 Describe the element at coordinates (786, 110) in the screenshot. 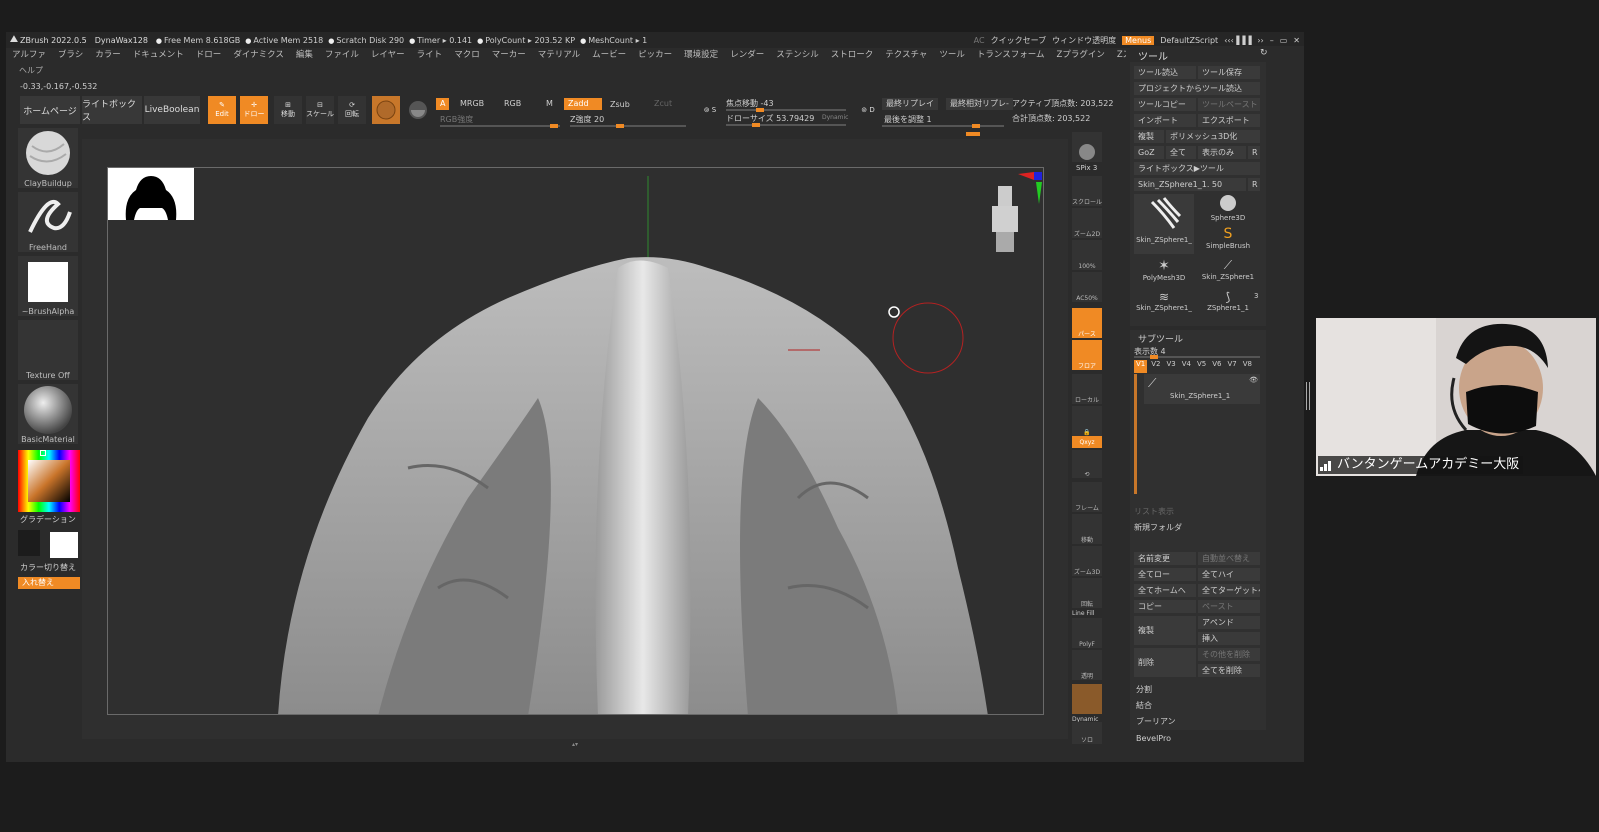

I see `focal-shift-slider` at that location.